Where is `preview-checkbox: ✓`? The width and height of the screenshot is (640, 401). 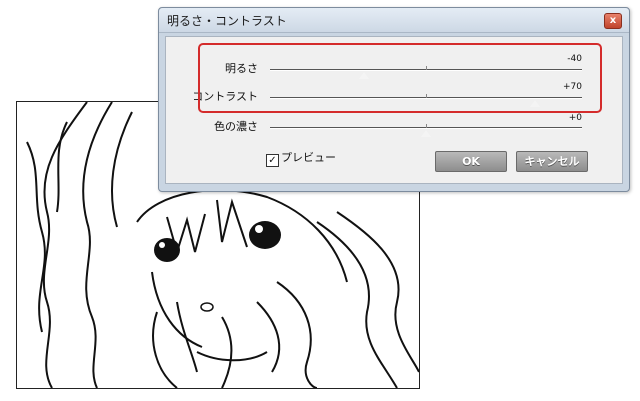
preview-checkbox: ✓ is located at coordinates (272, 160).